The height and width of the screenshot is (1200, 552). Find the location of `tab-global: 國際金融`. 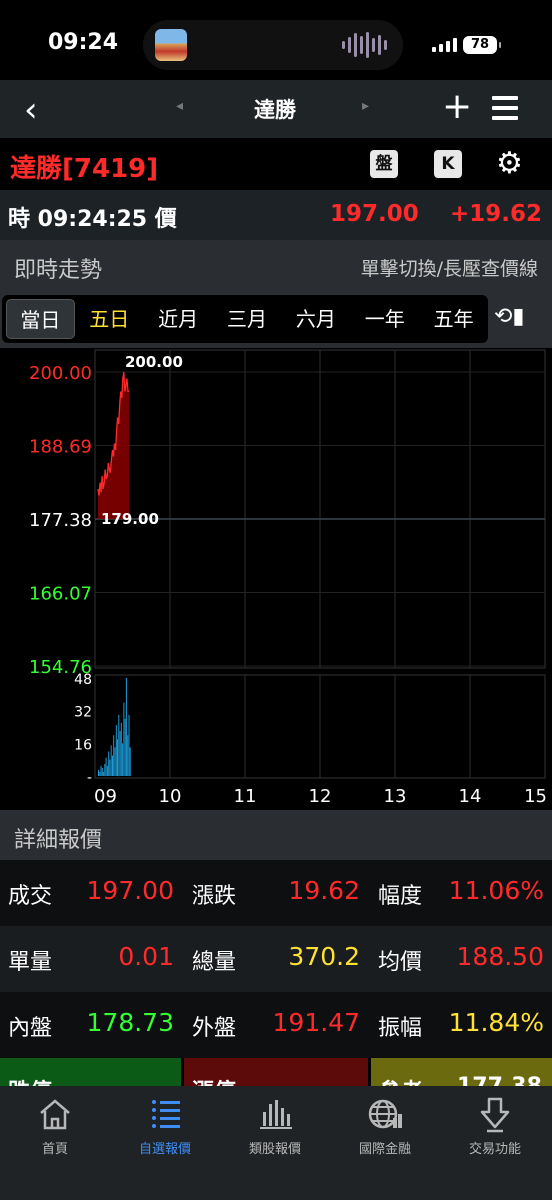

tab-global: 國際金融 is located at coordinates (385, 1125).